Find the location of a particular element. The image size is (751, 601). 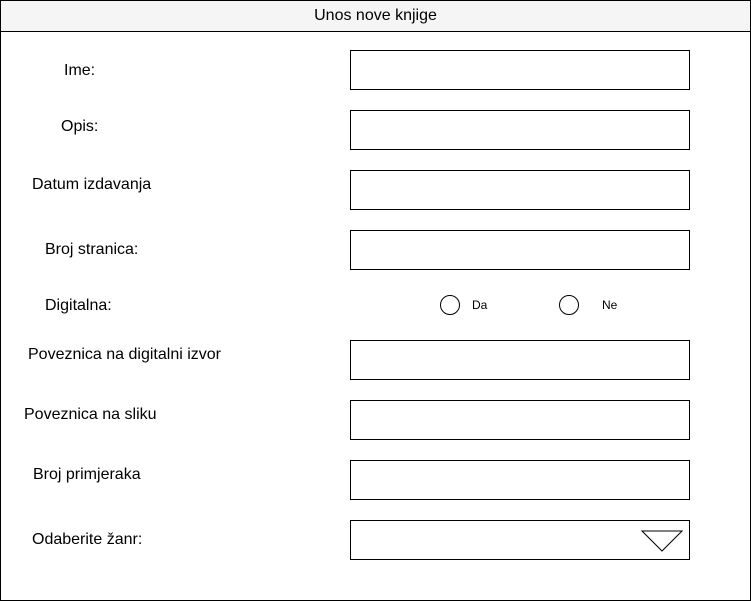

image-link-input is located at coordinates (520, 420).